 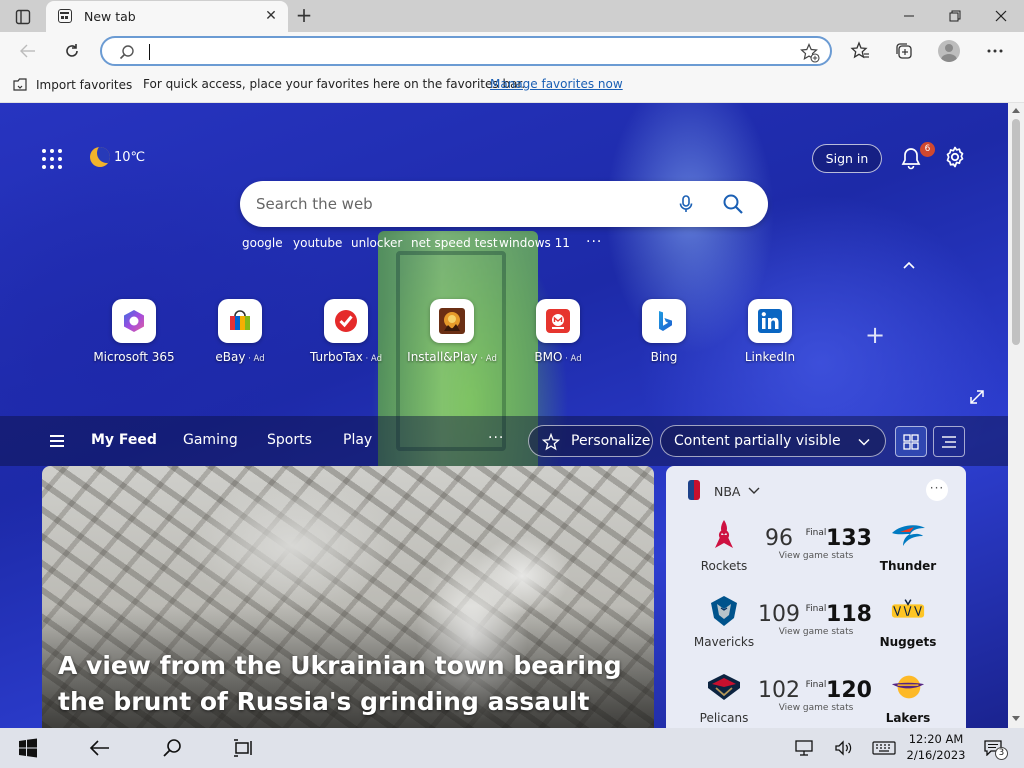 What do you see at coordinates (908, 687) in the screenshot?
I see `lakers-logo-icon` at bounding box center [908, 687].